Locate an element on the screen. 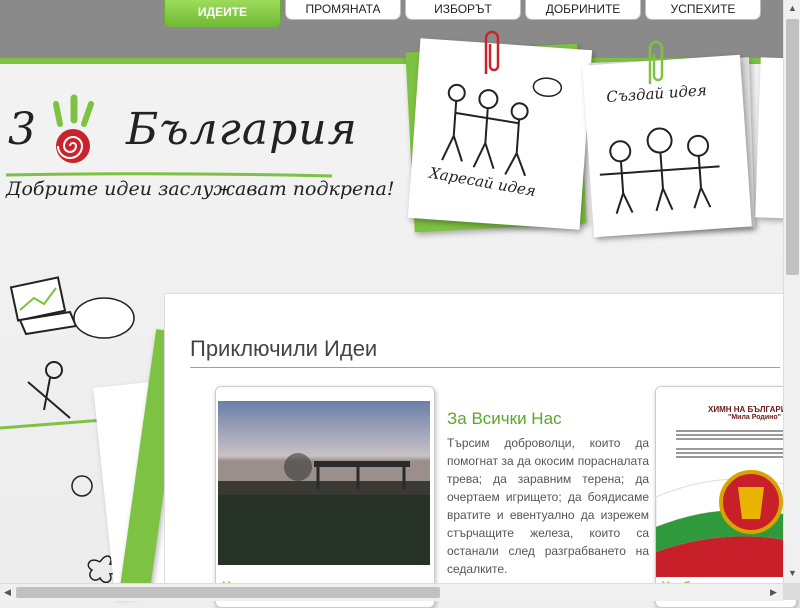 The image size is (800, 608). title-divider is located at coordinates (485, 367).